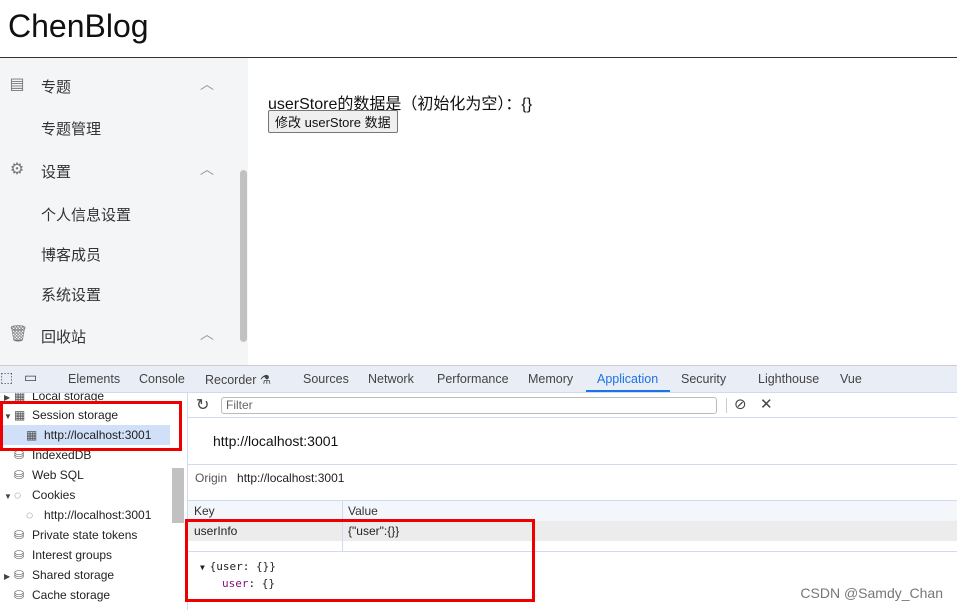 Image resolution: width=957 pixels, height=610 pixels. Describe the element at coordinates (550, 379) in the screenshot. I see `tab-memory: Memory` at that location.